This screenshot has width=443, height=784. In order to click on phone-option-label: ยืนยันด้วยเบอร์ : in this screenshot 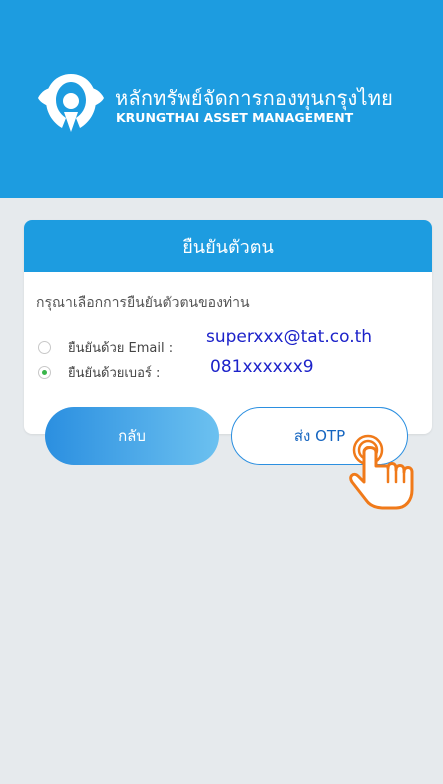, I will do `click(114, 373)`.